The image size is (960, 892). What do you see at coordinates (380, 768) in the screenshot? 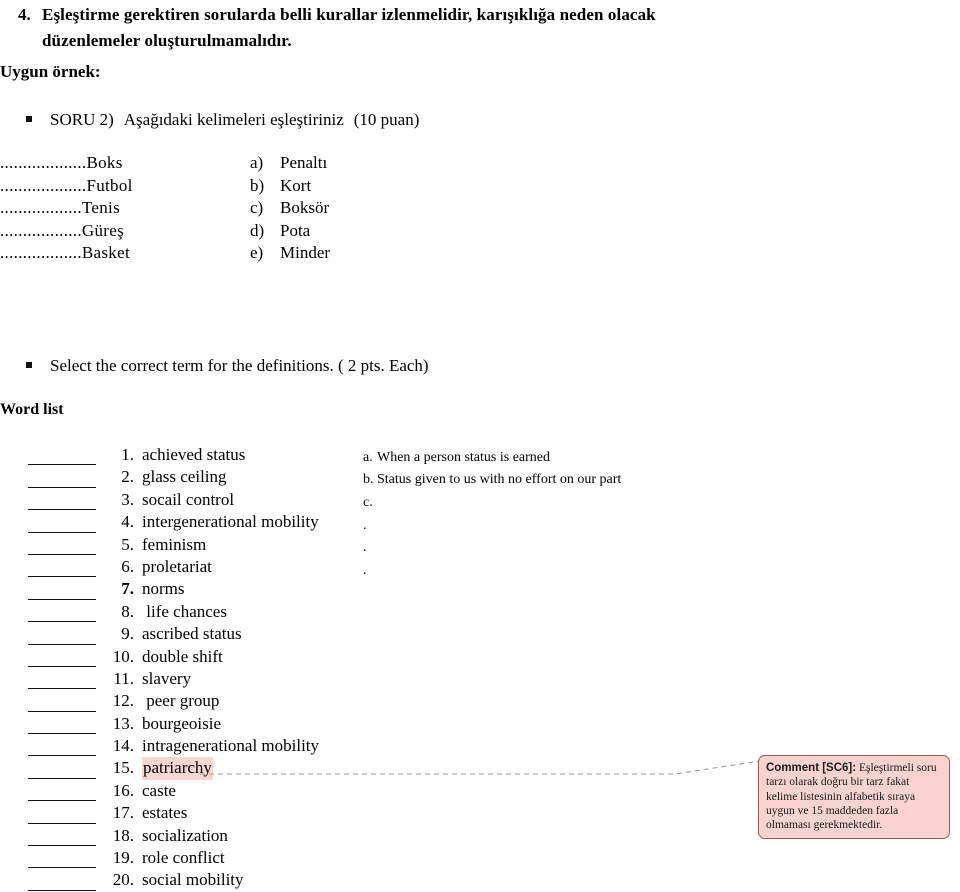
I see `word-list-item: 15. patriarchy` at bounding box center [380, 768].